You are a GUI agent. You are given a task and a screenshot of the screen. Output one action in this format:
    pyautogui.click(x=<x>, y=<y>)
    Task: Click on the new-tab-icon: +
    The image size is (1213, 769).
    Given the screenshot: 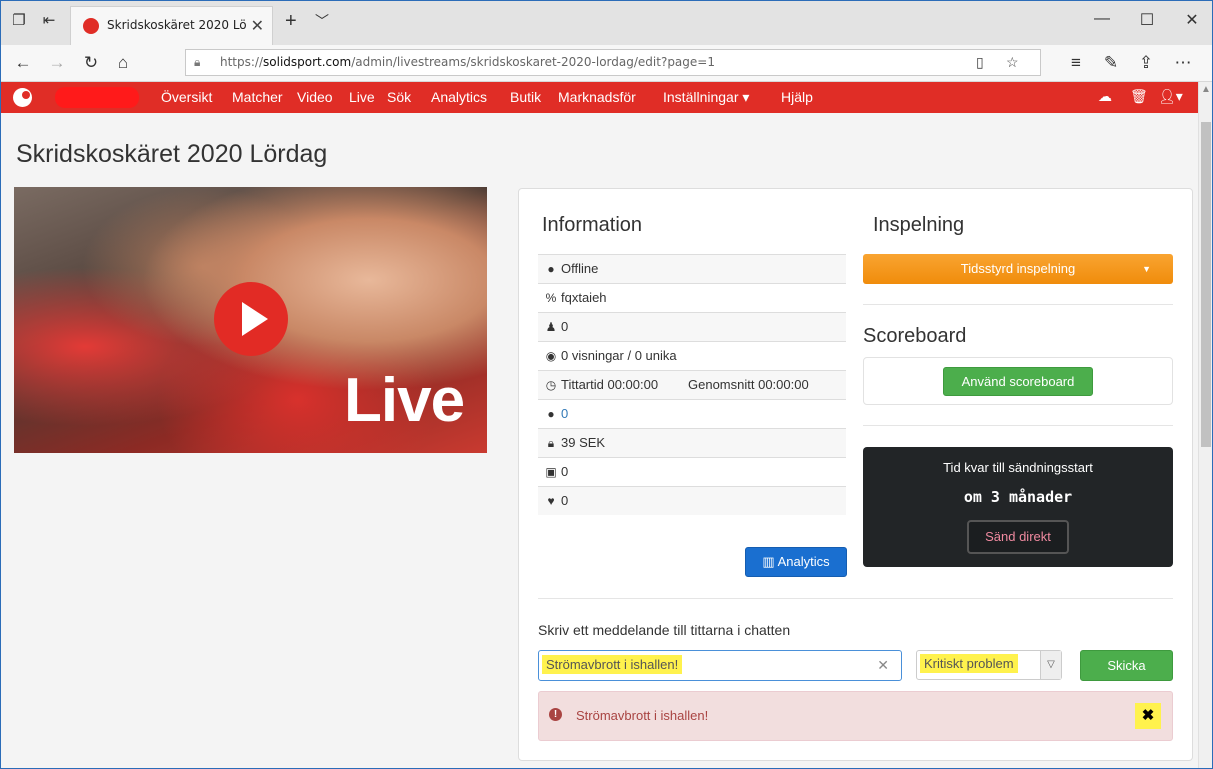 What is the action you would take?
    pyautogui.click(x=291, y=21)
    